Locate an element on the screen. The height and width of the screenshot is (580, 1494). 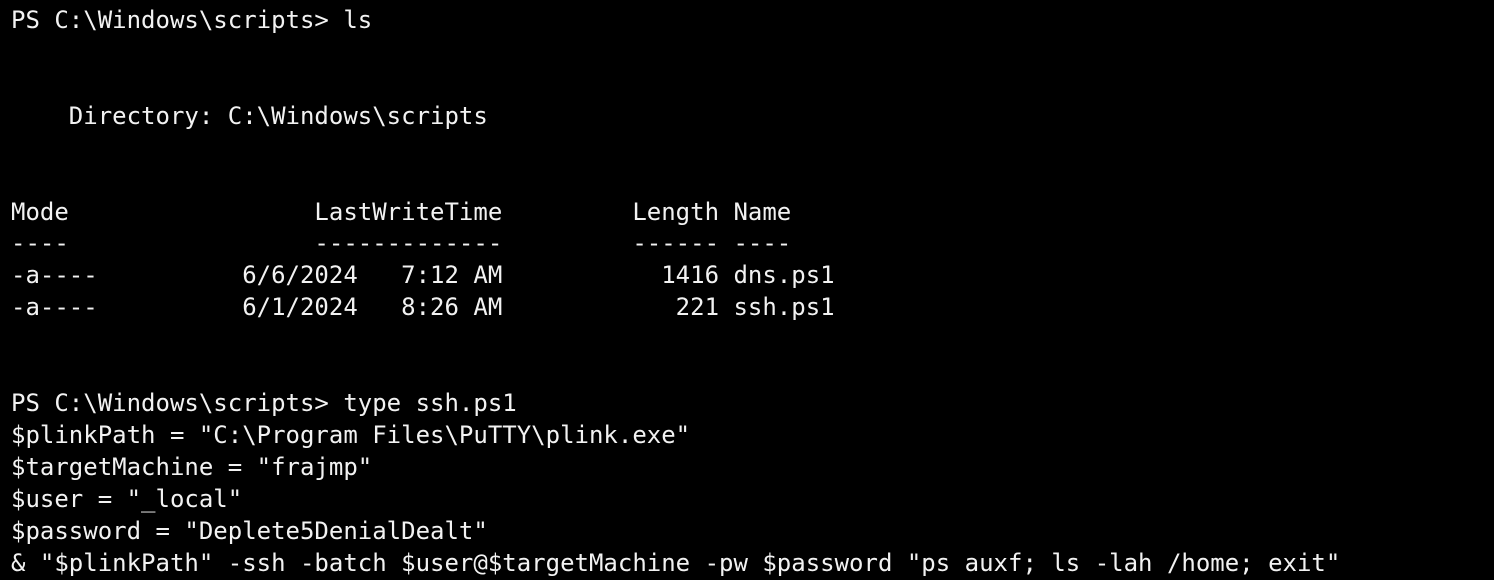
script-line: $targetMachine = "frajmp" is located at coordinates (192, 467).